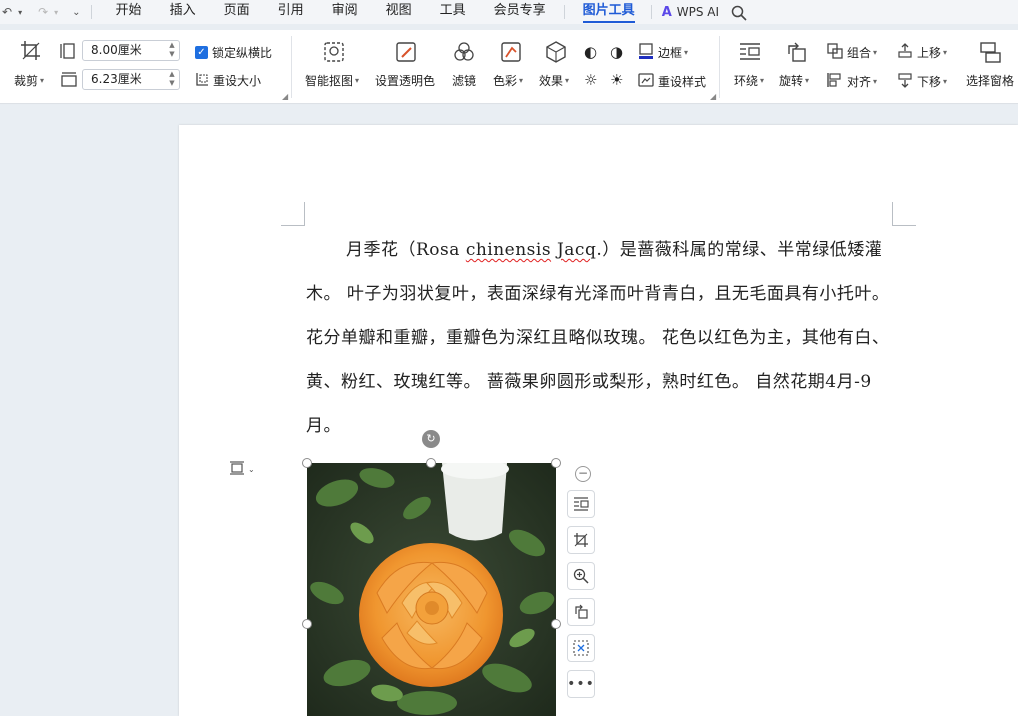 This screenshot has width=1018, height=716. Describe the element at coordinates (76, 12) in the screenshot. I see `customize-toolbar-icon: ⌄` at that location.